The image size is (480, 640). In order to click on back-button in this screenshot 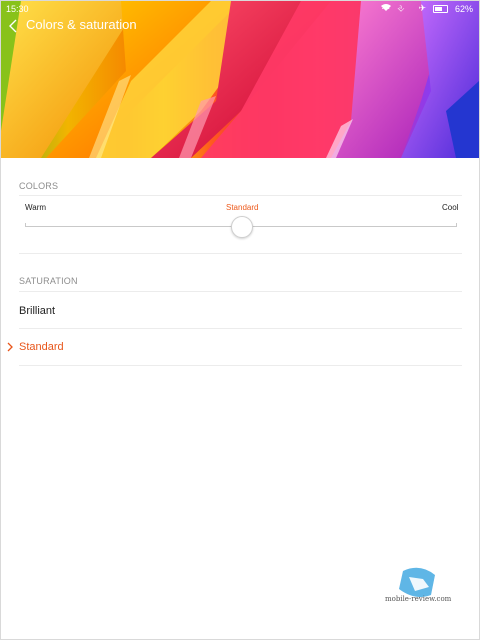, I will do `click(14, 26)`.